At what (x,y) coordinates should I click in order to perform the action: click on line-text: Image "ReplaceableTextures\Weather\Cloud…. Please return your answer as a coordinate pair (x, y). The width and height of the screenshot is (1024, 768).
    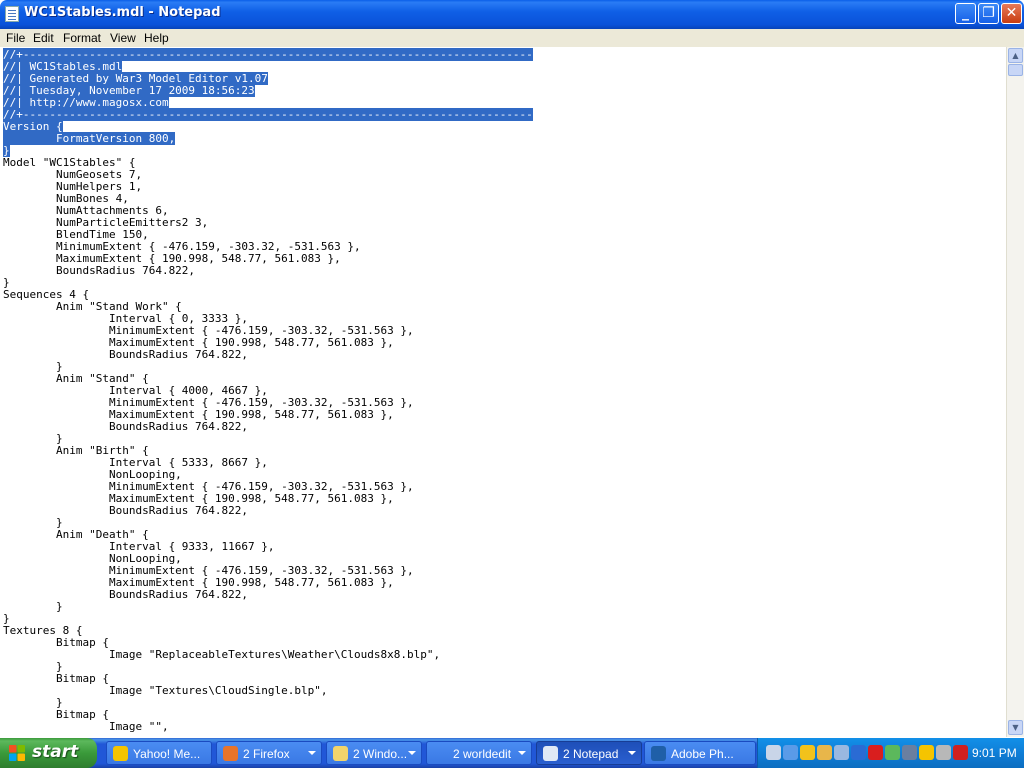
    Looking at the image, I should click on (222, 654).